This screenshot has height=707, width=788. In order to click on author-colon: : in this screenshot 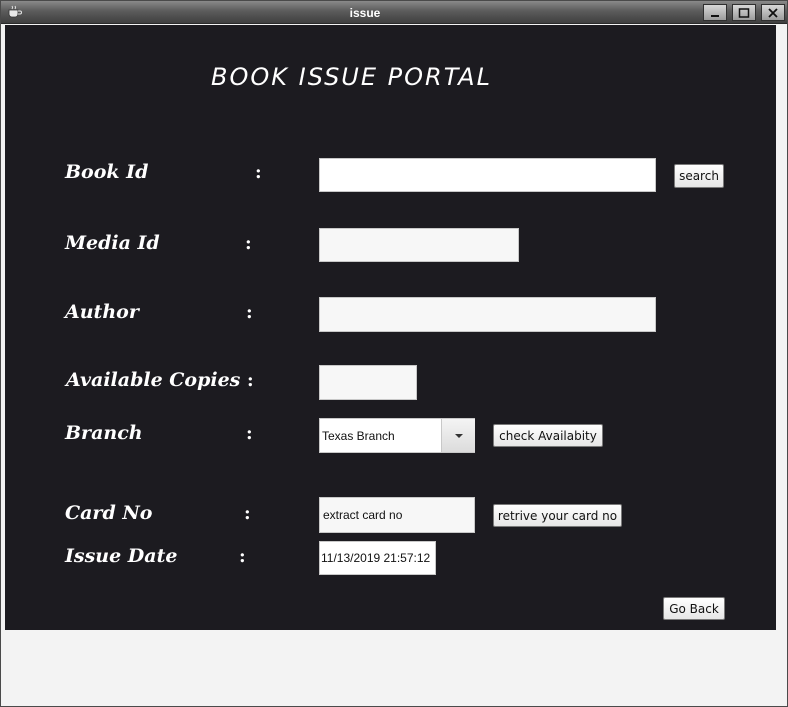, I will do `click(249, 312)`.